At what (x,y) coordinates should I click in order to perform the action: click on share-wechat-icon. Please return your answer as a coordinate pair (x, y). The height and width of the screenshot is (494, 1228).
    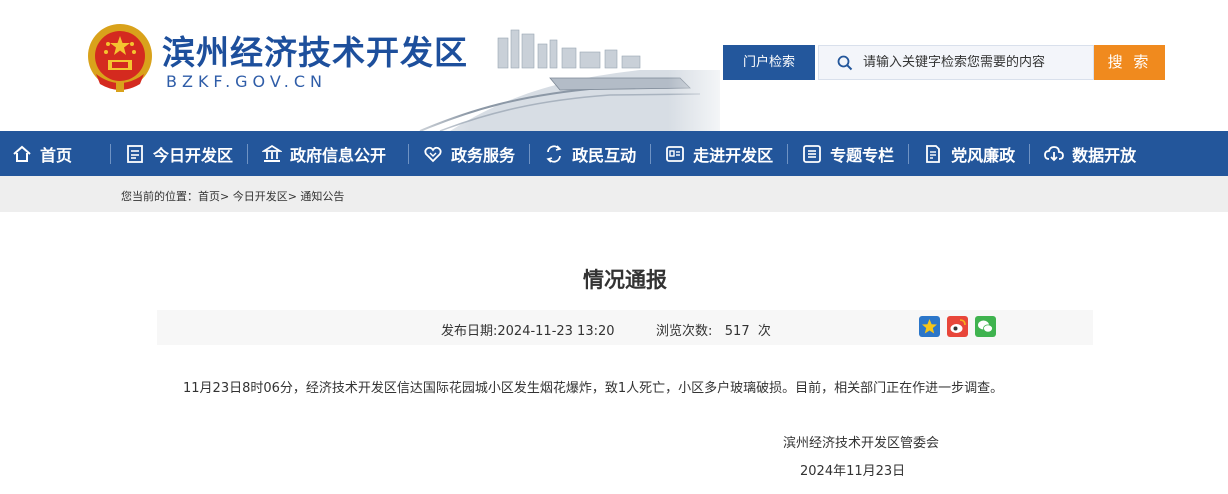
    Looking at the image, I should click on (985, 326).